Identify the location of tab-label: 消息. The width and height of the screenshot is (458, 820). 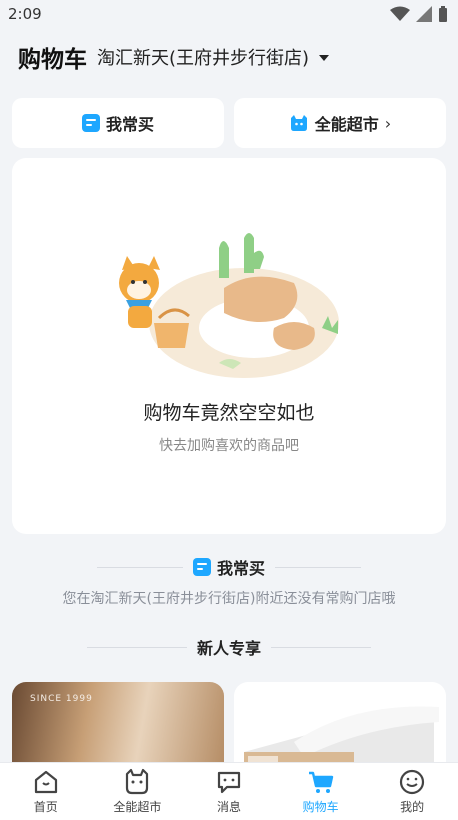
(228, 807).